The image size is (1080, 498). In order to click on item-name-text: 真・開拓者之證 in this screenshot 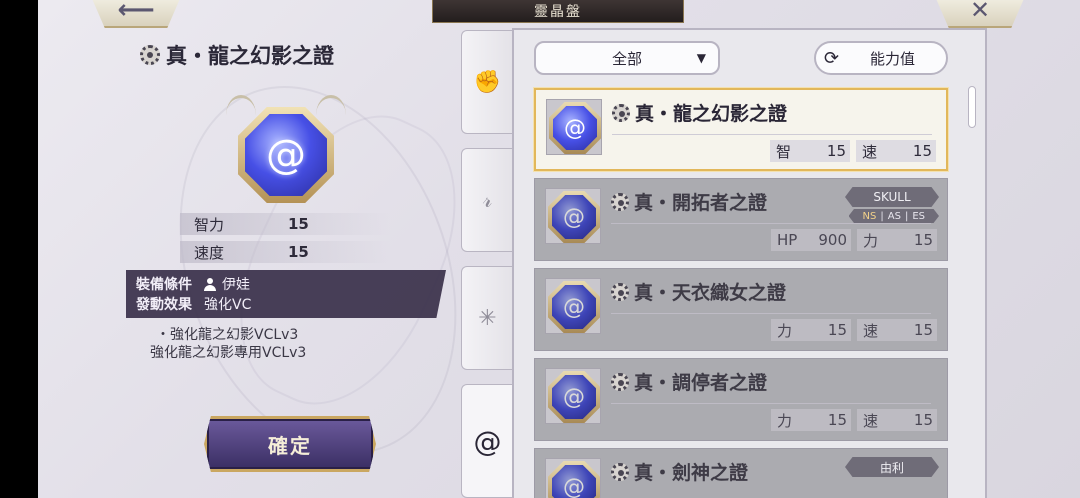, I will do `click(701, 203)`.